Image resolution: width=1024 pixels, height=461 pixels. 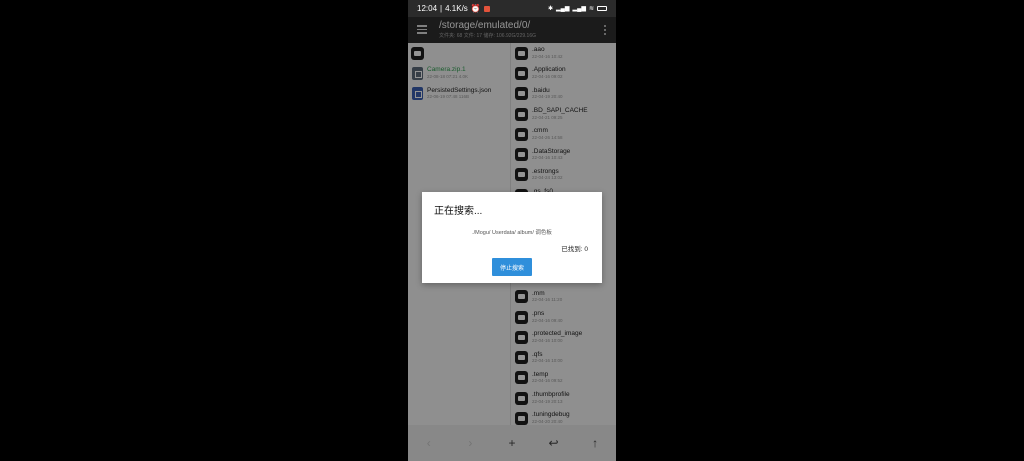 I want to click on app-notification-icon, so click(x=486, y=8).